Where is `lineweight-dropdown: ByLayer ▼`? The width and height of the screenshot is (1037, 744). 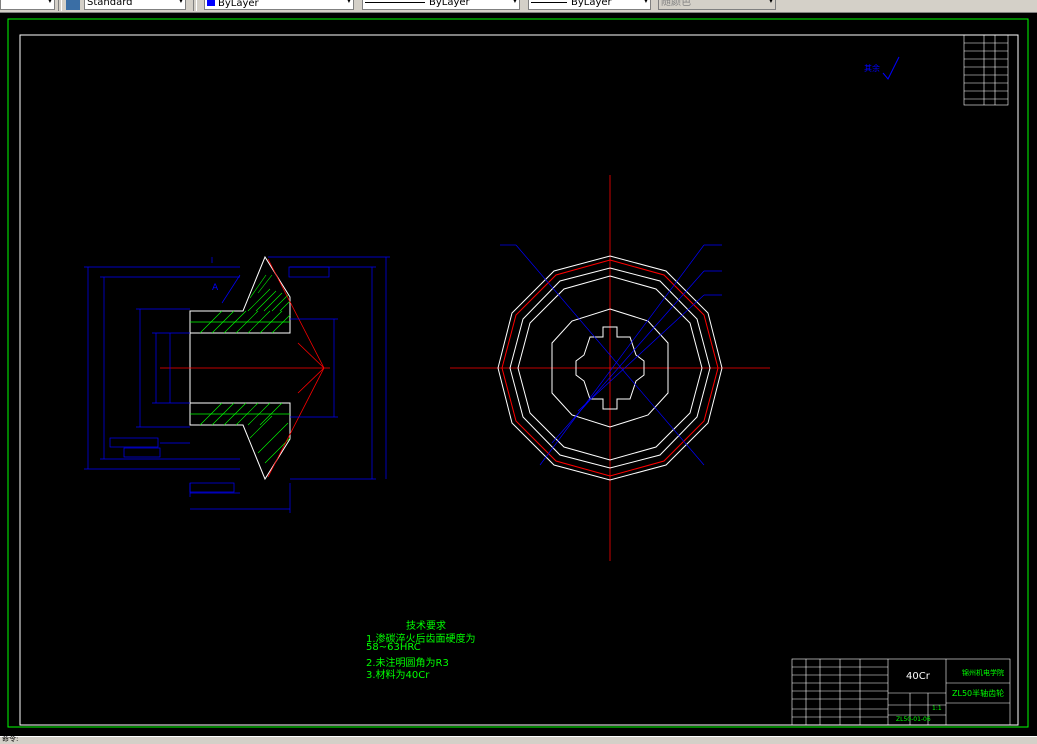
lineweight-dropdown: ByLayer ▼ is located at coordinates (589, 5).